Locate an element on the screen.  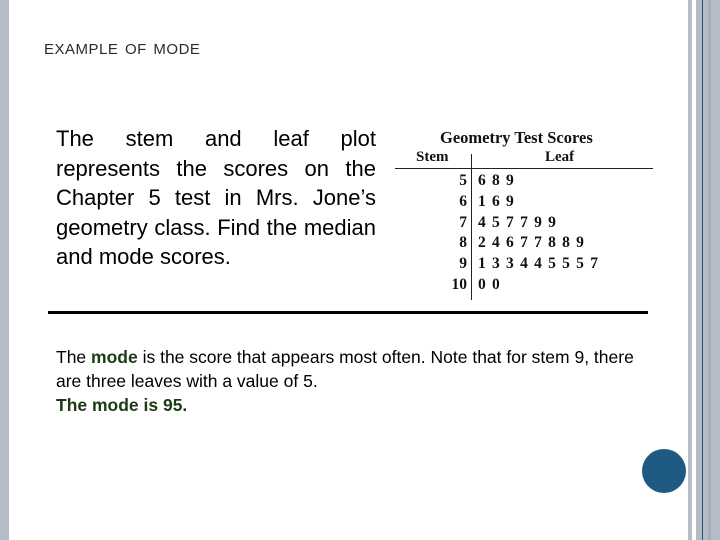
plot-row: 5 6 8 9 is located at coordinates (525, 182).